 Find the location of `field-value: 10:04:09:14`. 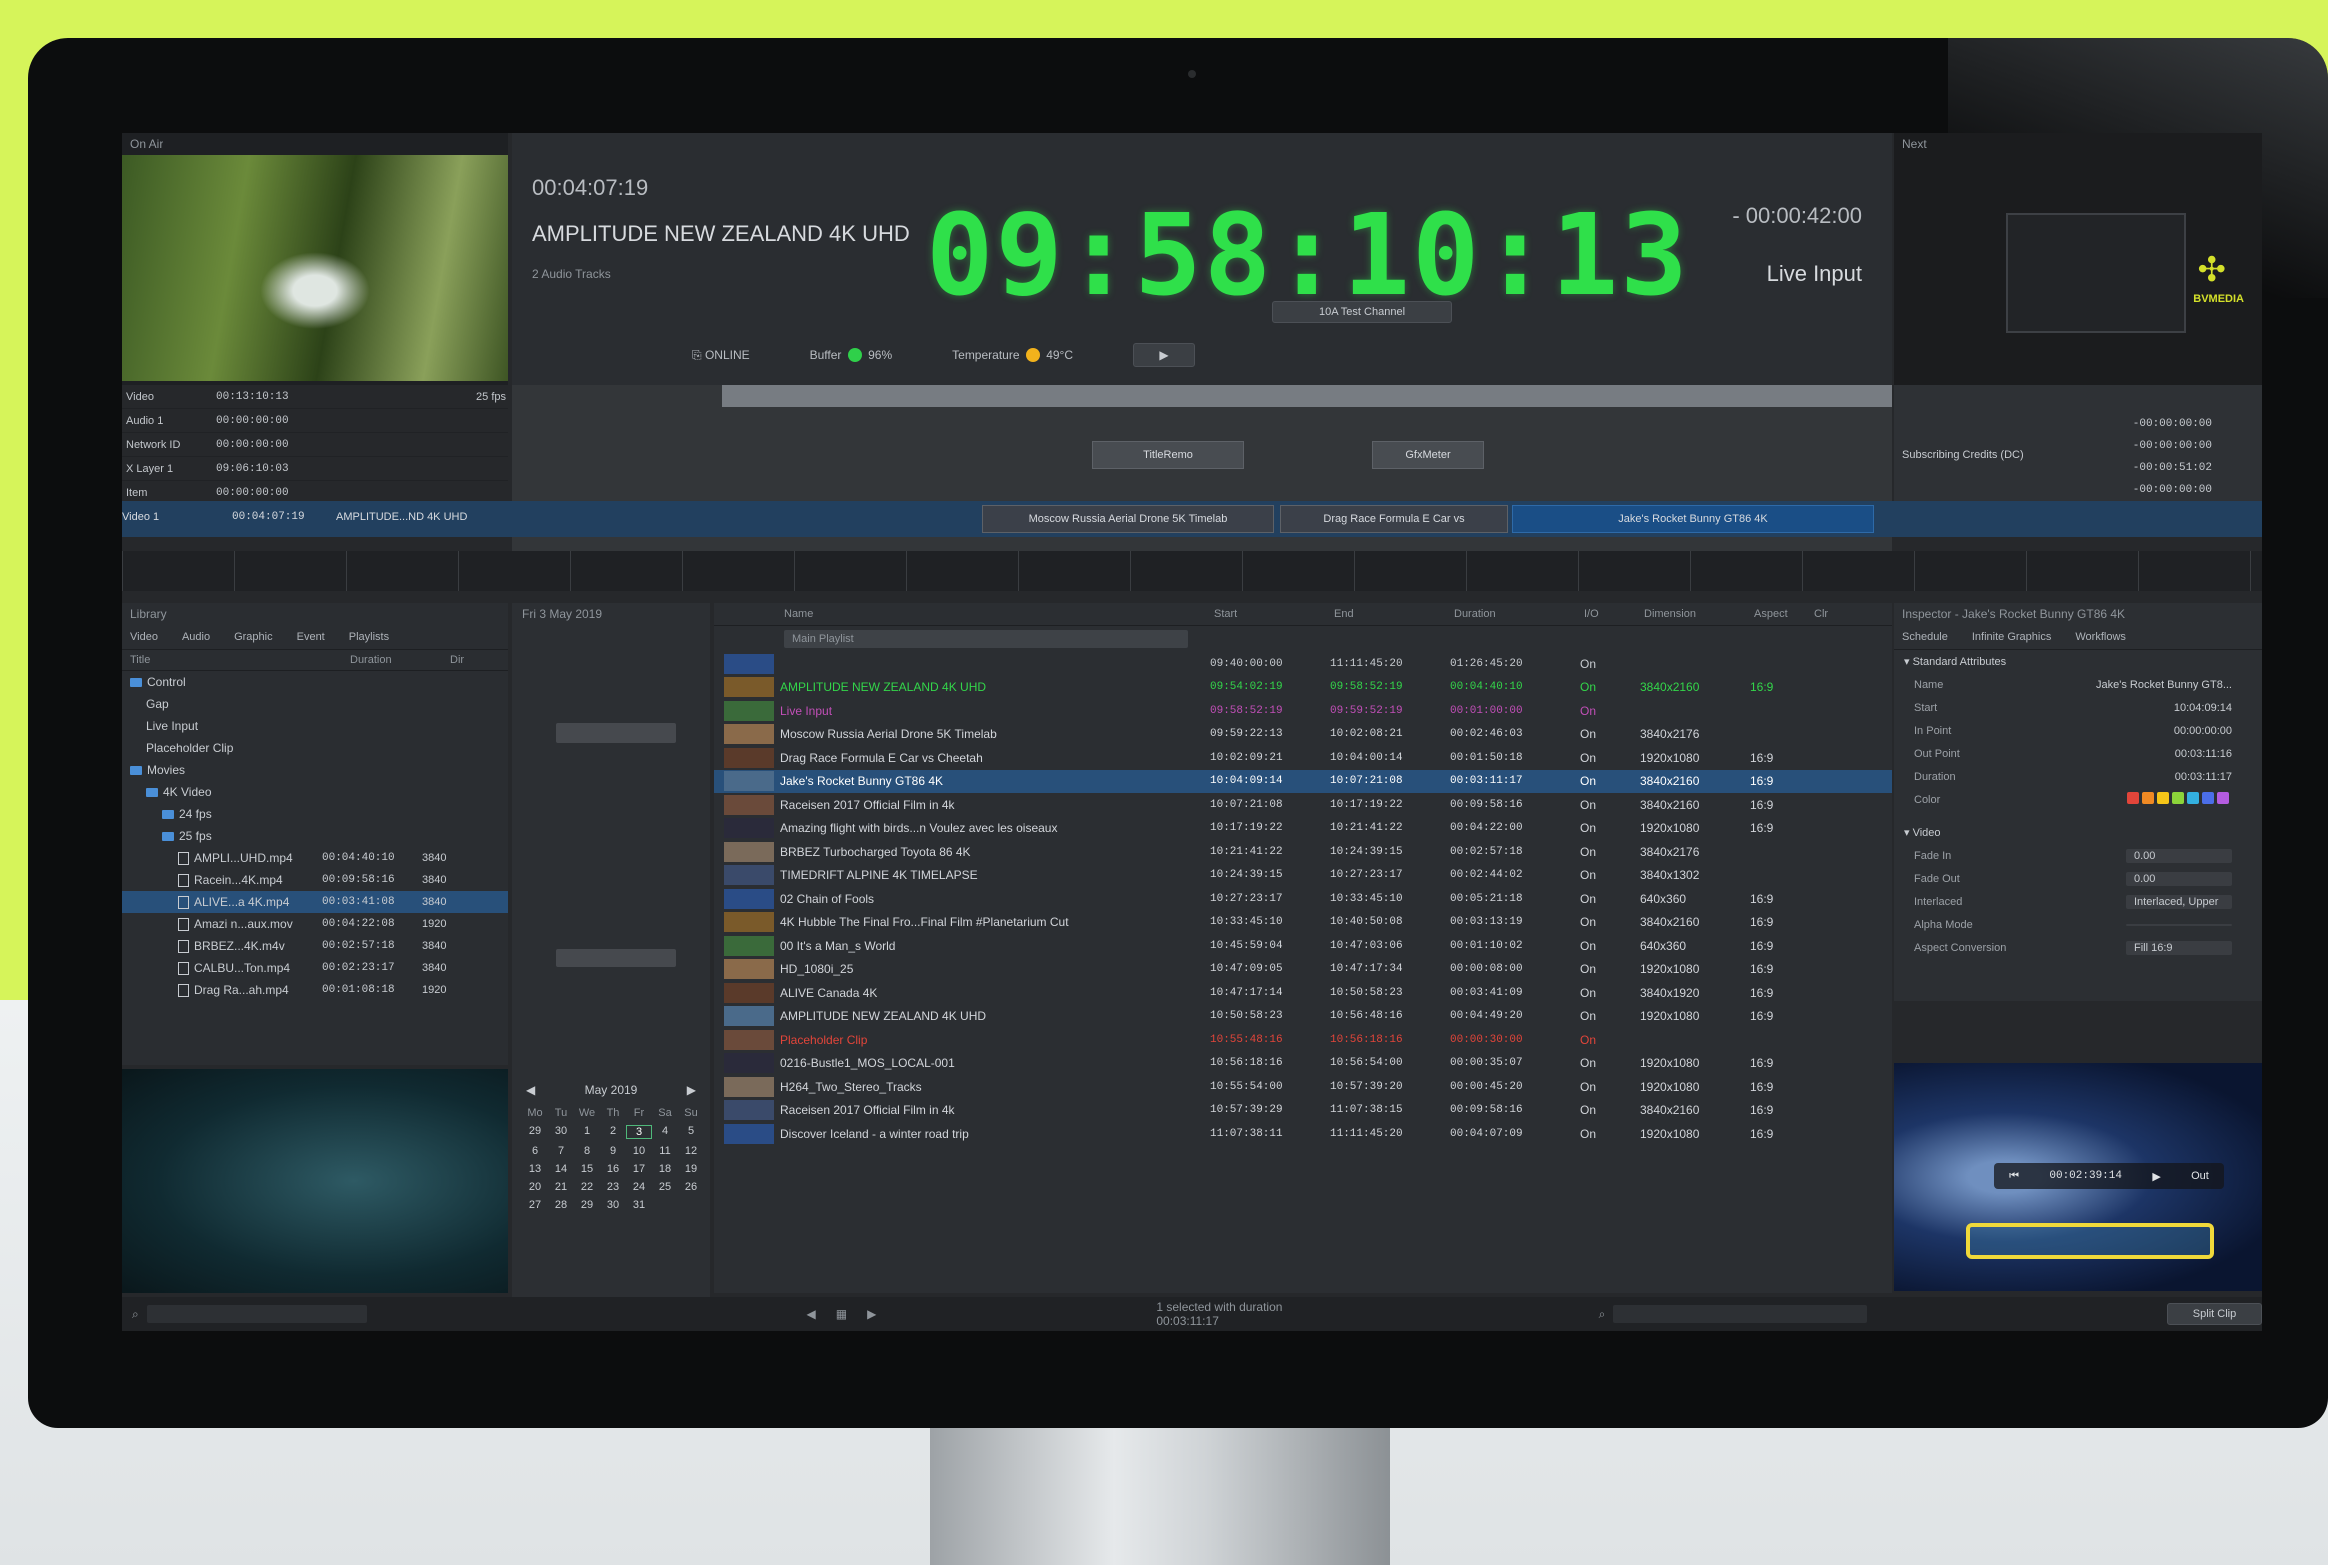

field-value: 10:04:09:14 is located at coordinates (2203, 708).